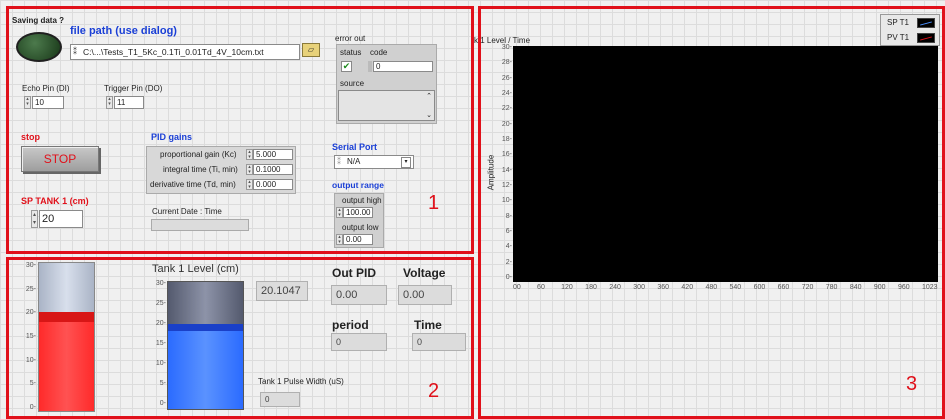 This screenshot has height=419, width=945. I want to click on y-tick-label: 30-, so click(506, 47).